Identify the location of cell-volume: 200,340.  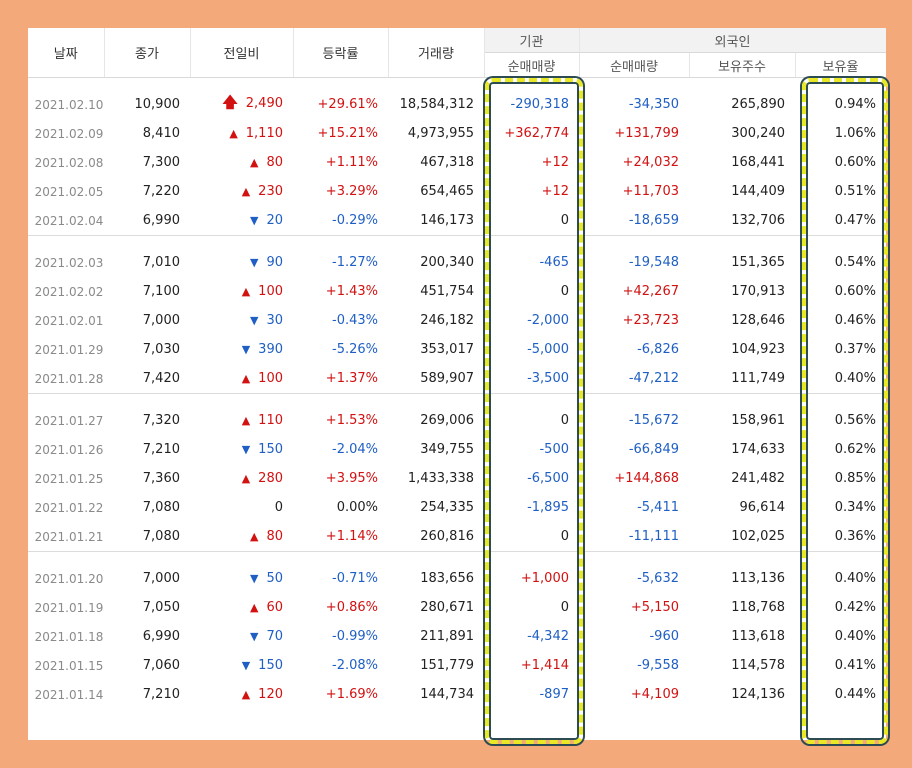
(447, 262).